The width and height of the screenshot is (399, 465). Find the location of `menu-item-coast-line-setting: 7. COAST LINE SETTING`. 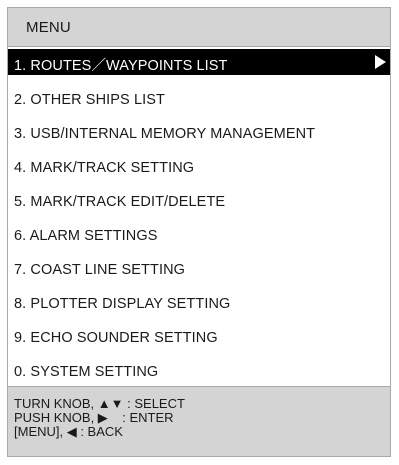

menu-item-coast-line-setting: 7. COAST LINE SETTING is located at coordinates (199, 270).